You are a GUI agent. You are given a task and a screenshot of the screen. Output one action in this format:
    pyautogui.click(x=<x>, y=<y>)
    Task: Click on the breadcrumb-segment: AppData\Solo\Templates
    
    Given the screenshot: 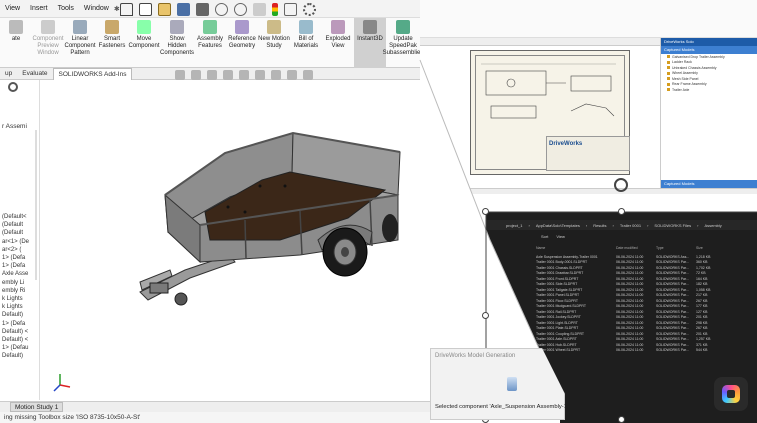 What is the action you would take?
    pyautogui.click(x=558, y=225)
    